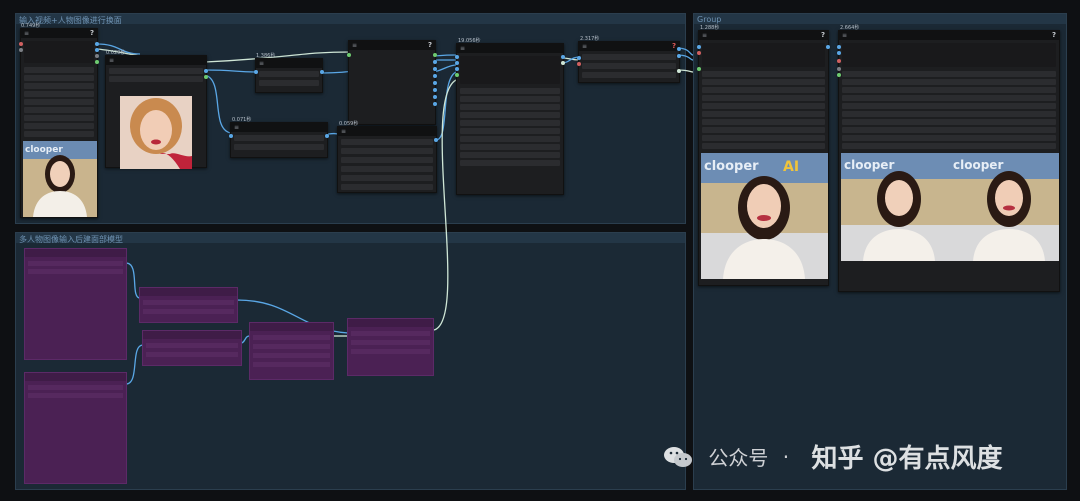 This screenshot has height=501, width=1080. I want to click on node-preview-output-1: ≡? clooper AI, so click(763, 158).